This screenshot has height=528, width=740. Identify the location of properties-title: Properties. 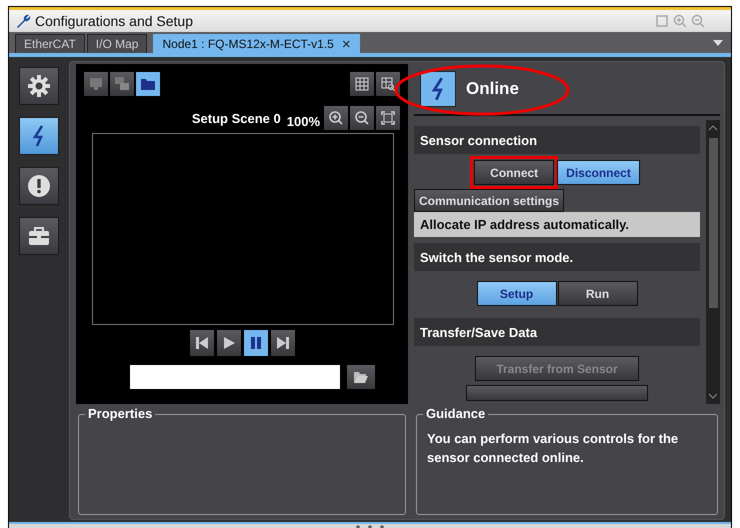
(120, 413).